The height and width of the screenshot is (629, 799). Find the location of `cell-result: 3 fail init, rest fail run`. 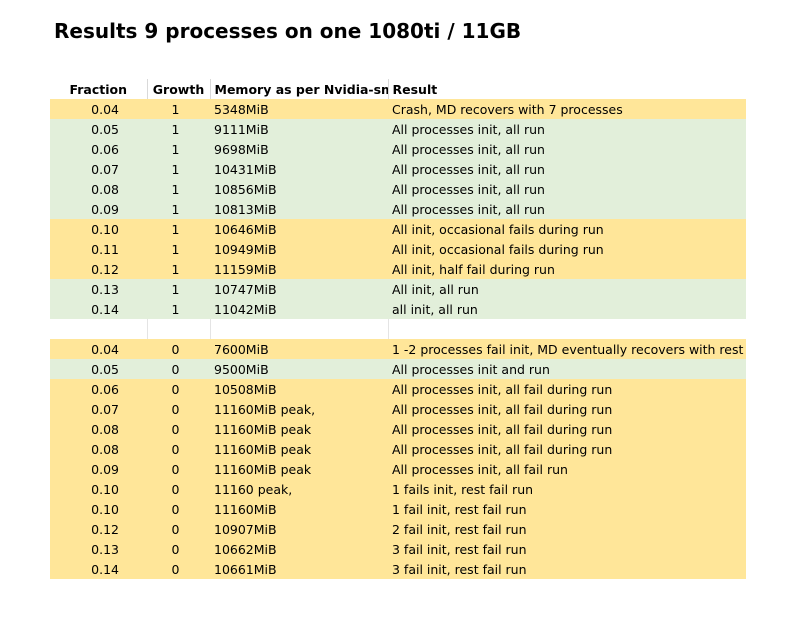

cell-result: 3 fail init, rest fail run is located at coordinates (567, 569).